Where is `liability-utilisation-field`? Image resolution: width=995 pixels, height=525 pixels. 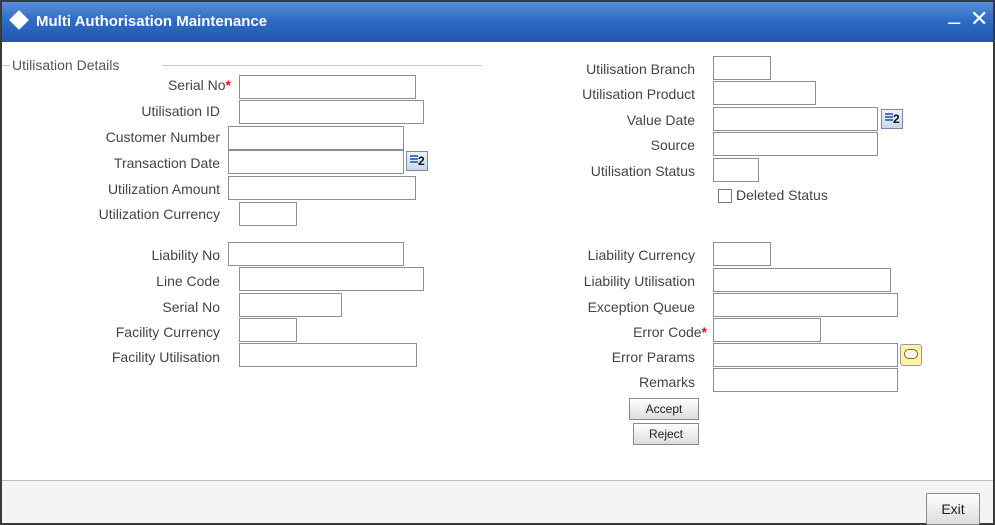 liability-utilisation-field is located at coordinates (802, 280).